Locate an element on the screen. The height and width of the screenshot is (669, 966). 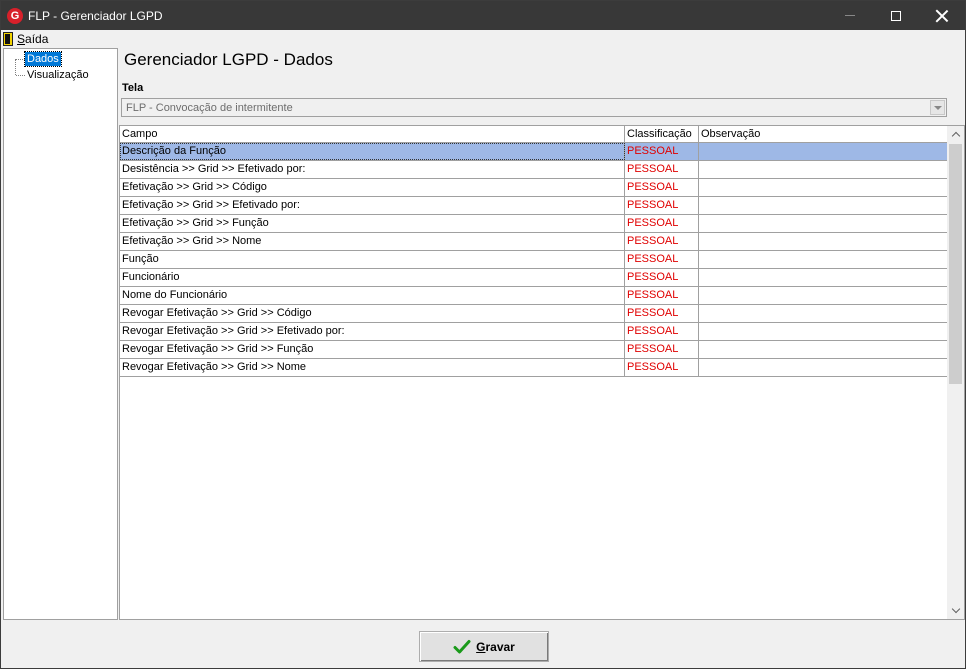
table-row: Efetivação >> Grid >> Nome PESSOAL is located at coordinates (534, 242).